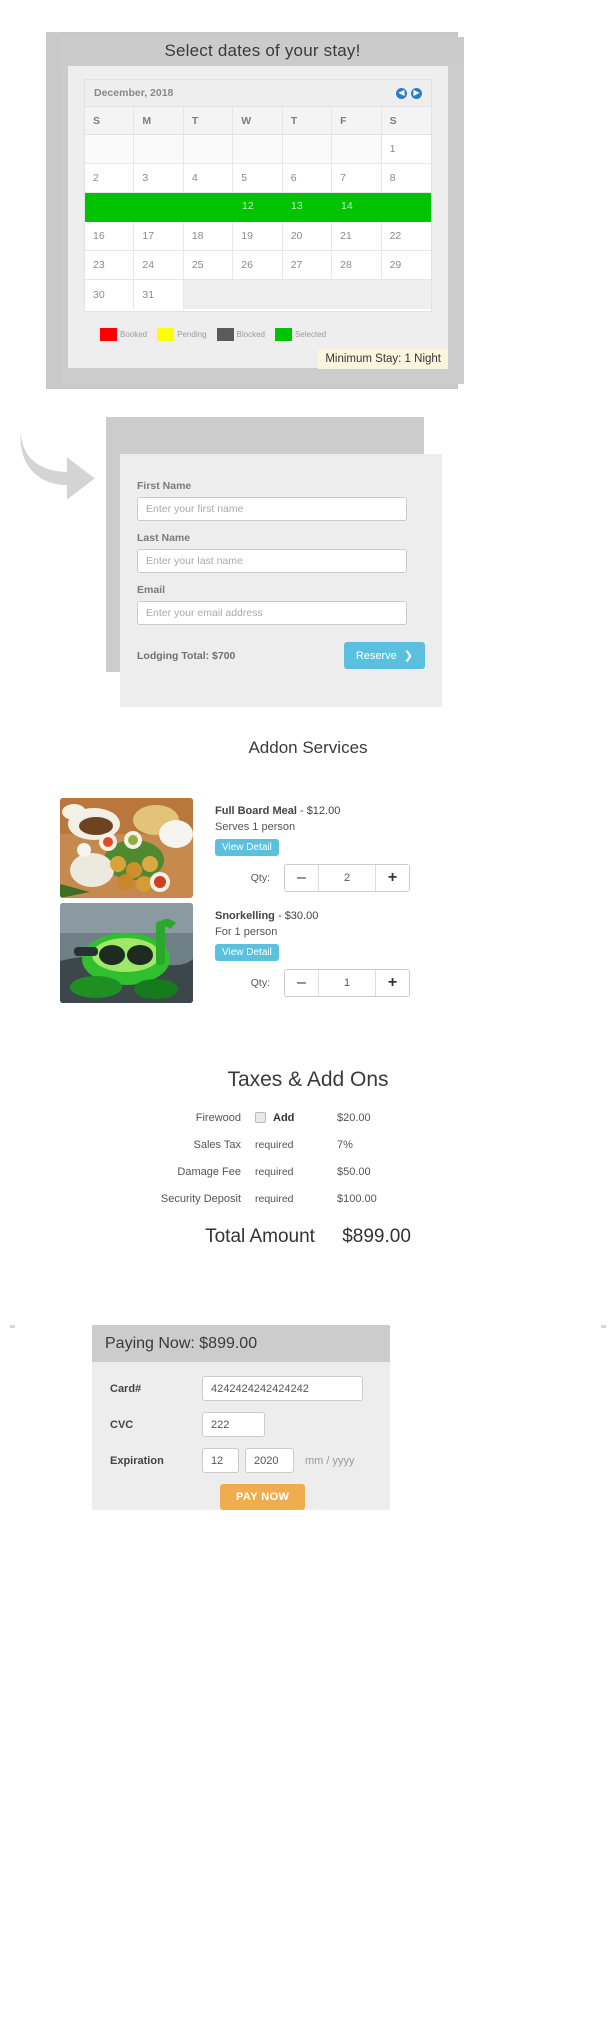 The image size is (616, 2027). I want to click on calendar-week-row: 23 24 25 26 27 28 29, so click(258, 265).